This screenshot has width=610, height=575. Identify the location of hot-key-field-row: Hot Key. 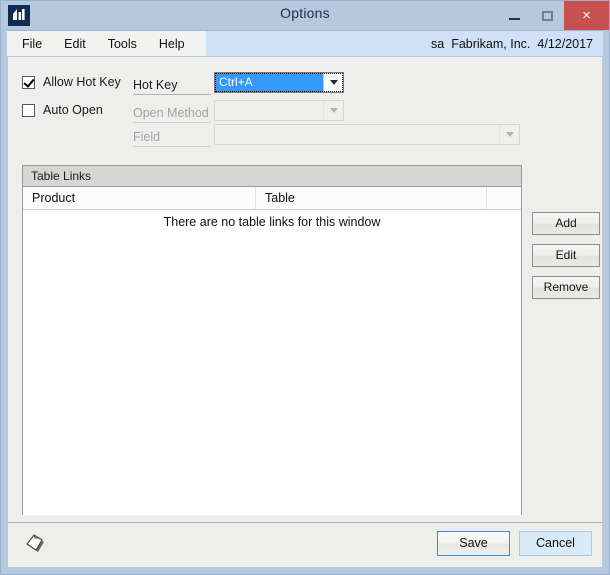
(172, 85).